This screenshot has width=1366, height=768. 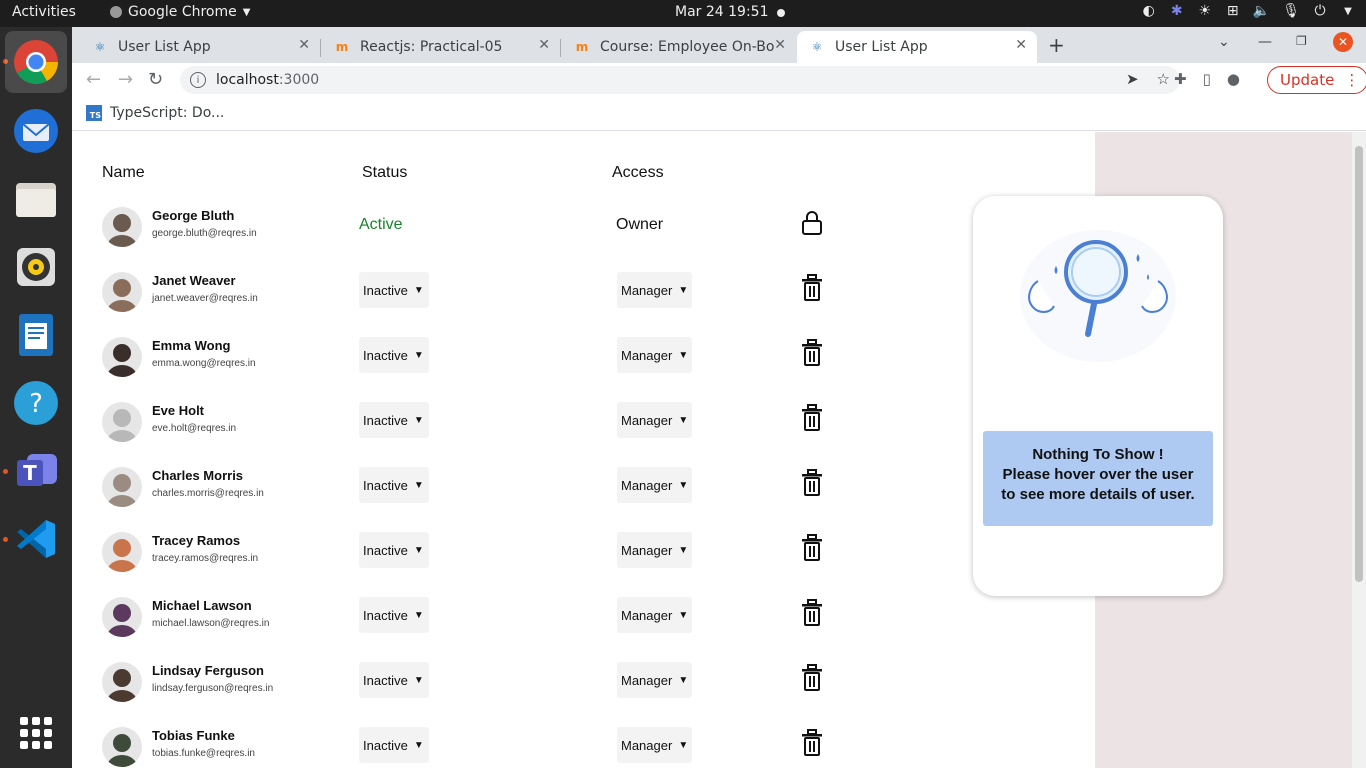 I want to click on more-menu-icon: ⋮, so click(x=1351, y=80).